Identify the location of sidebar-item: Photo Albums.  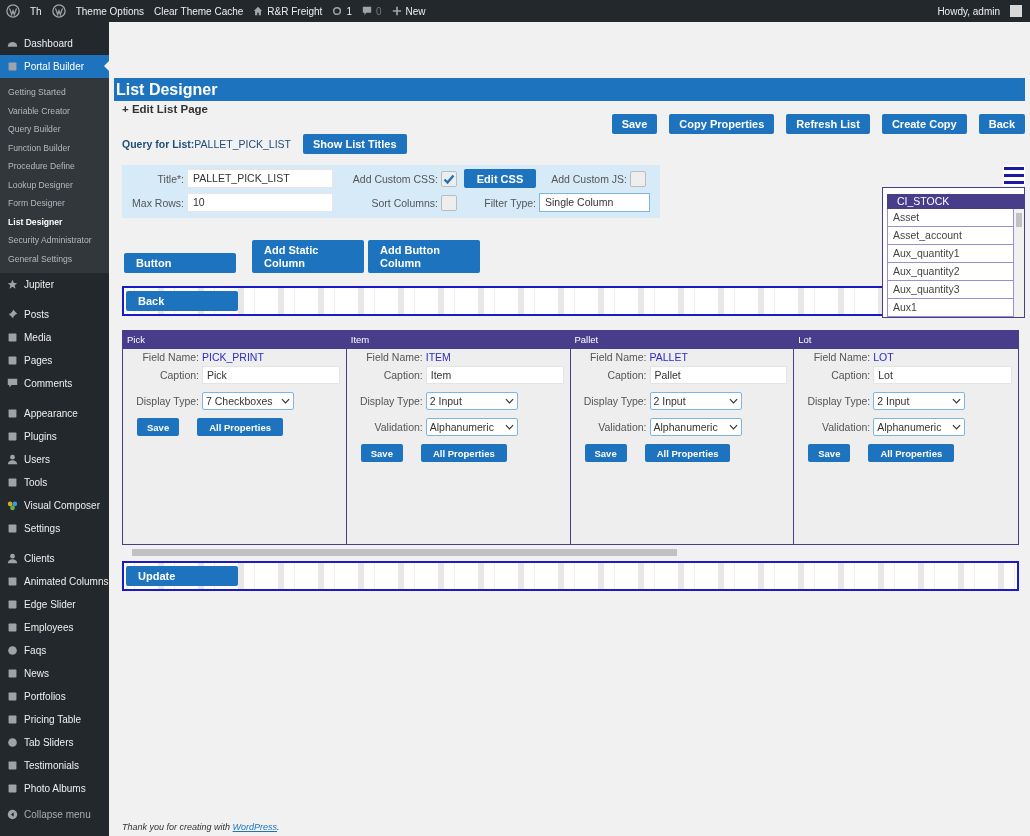
(54, 788).